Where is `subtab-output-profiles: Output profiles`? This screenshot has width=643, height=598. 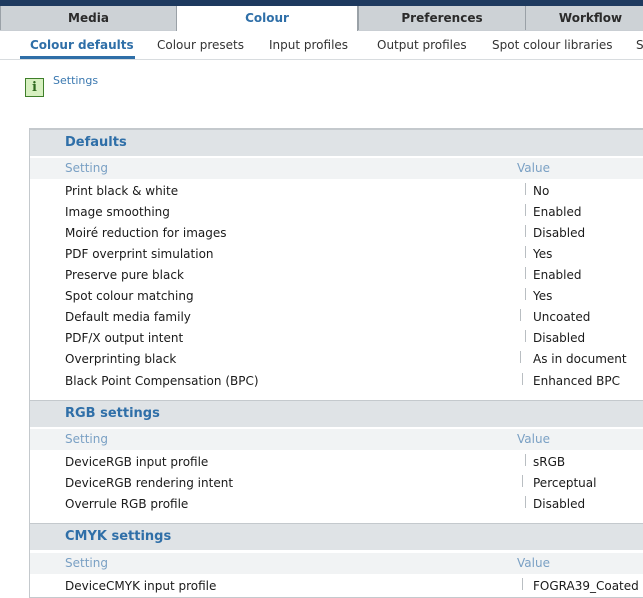
subtab-output-profiles: Output profiles is located at coordinates (422, 45).